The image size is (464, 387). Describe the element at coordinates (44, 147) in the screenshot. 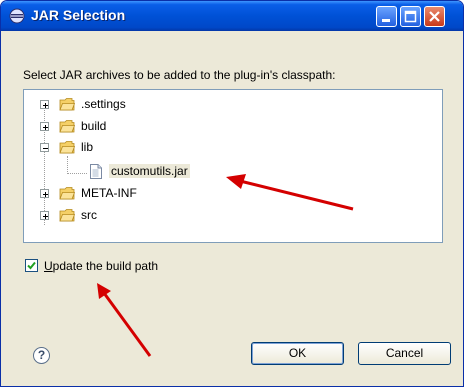

I see `collapse-icon` at that location.